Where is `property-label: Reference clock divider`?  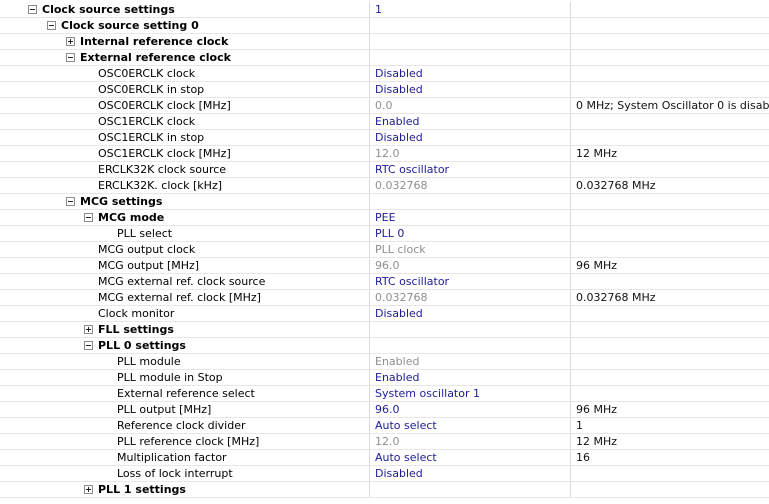 property-label: Reference clock divider is located at coordinates (181, 425).